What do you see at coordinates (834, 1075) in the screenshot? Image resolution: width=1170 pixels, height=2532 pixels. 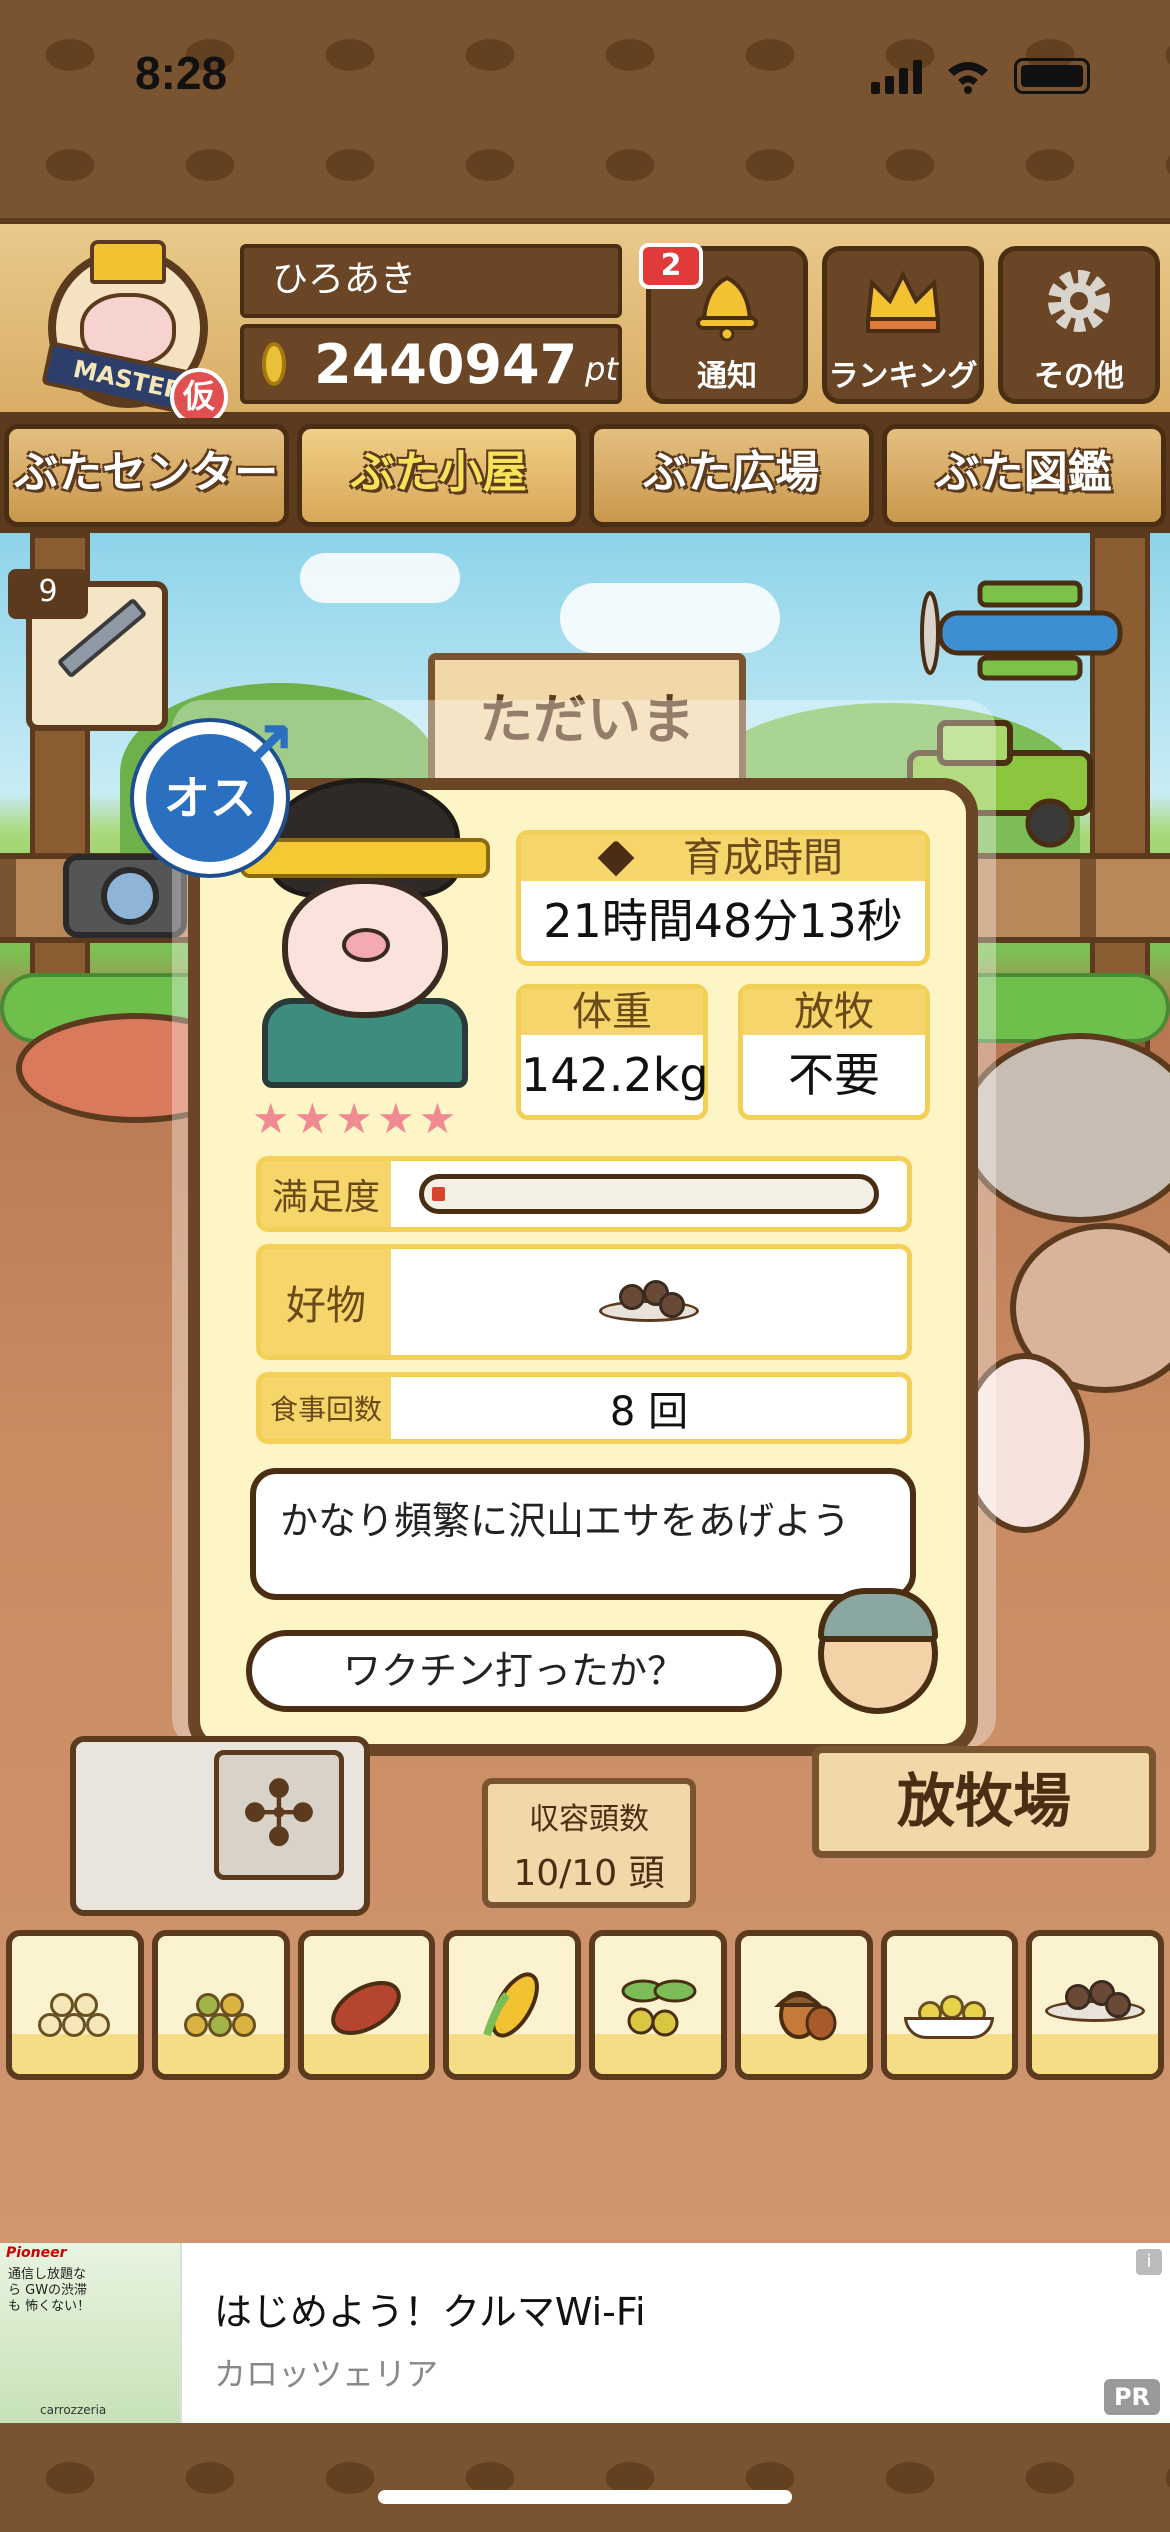 I see `grazing-value: 不要` at bounding box center [834, 1075].